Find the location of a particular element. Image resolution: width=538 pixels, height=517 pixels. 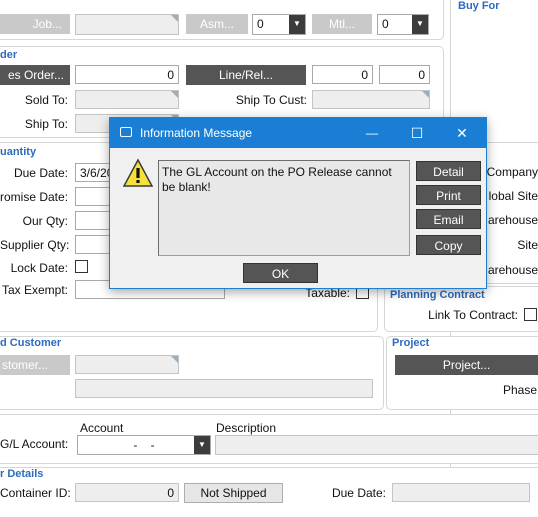

ship-to-cust-label: Ship To Cust: is located at coordinates (271, 100).